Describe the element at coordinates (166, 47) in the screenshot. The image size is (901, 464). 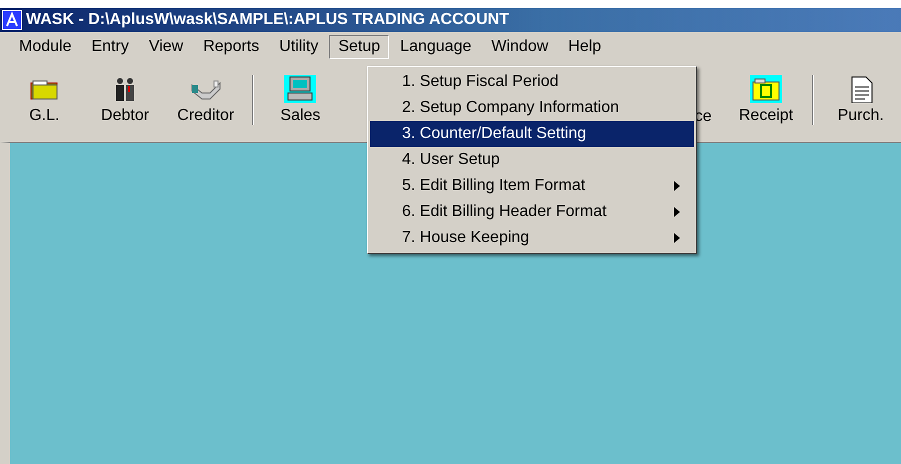
I see `menu-item: View` at that location.